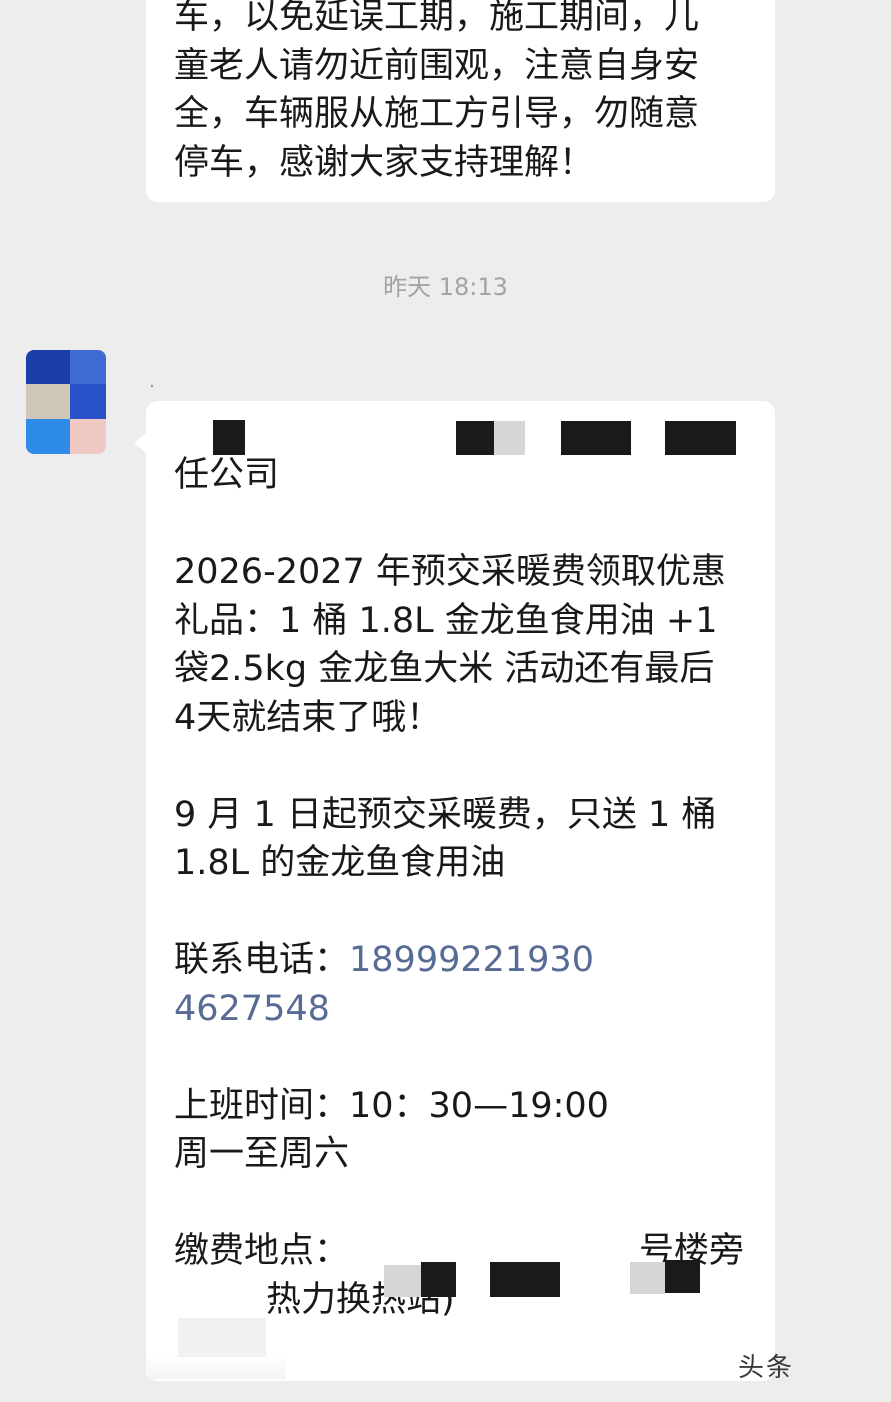 This screenshot has height=1402, width=891. I want to click on phone-line: 联系电话：18999221930, so click(460, 960).